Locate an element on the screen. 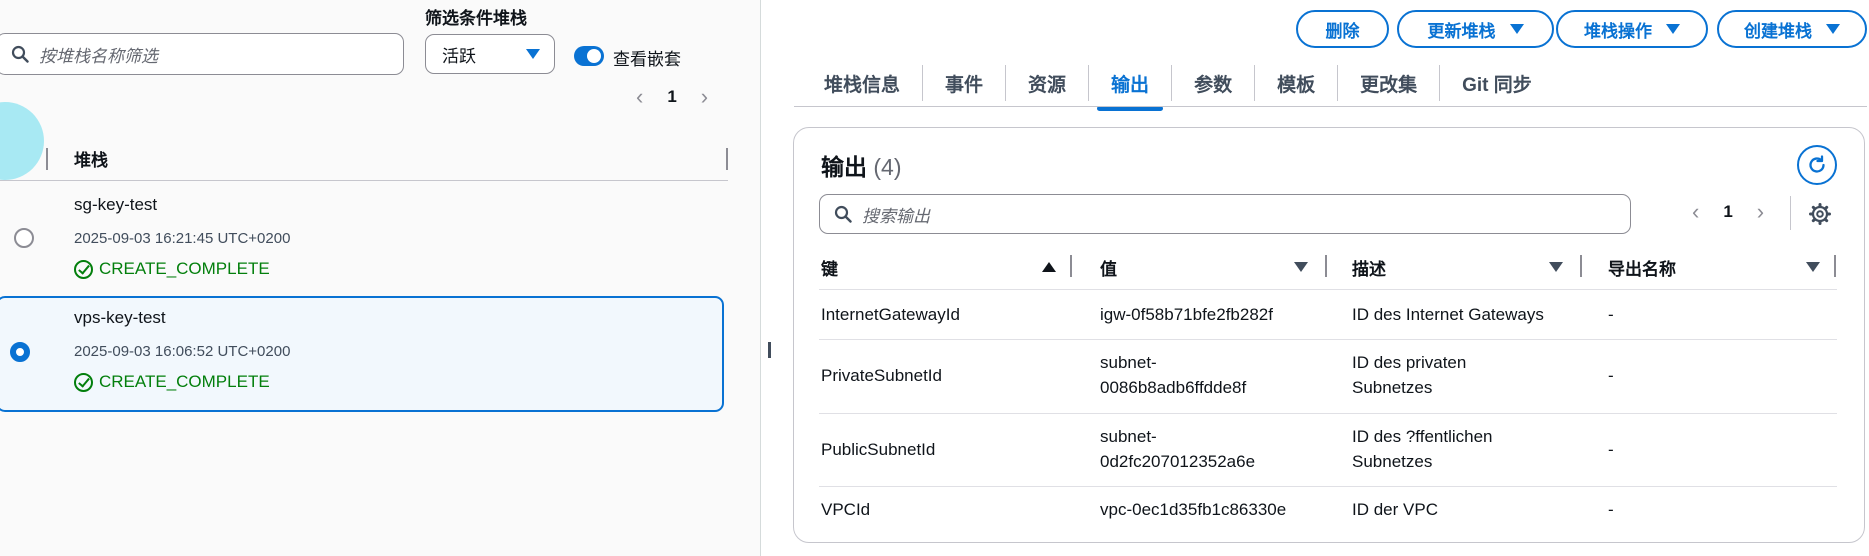 The image size is (1869, 556). outputs-title: 输出 is located at coordinates (844, 167).